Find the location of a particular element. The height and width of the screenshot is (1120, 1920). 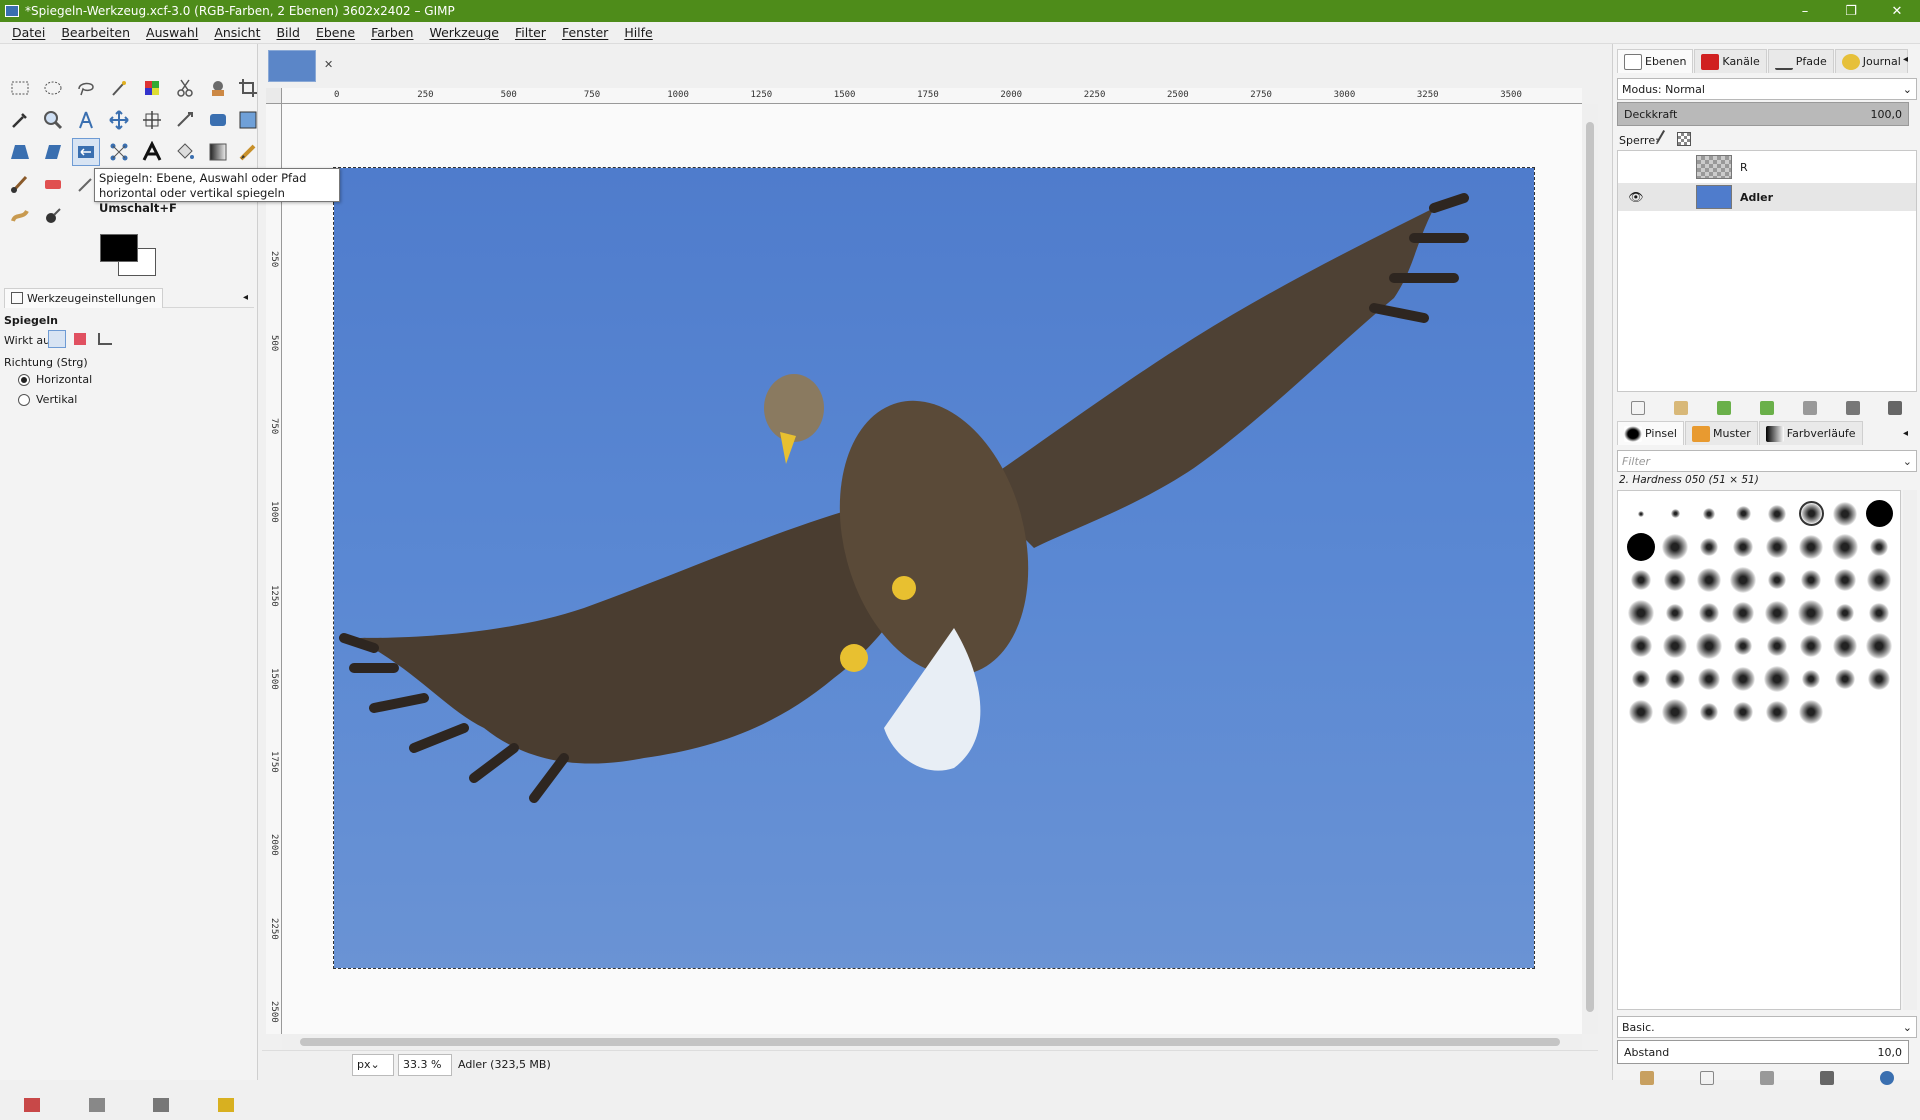

select-by-color-tool is located at coordinates (152, 88).